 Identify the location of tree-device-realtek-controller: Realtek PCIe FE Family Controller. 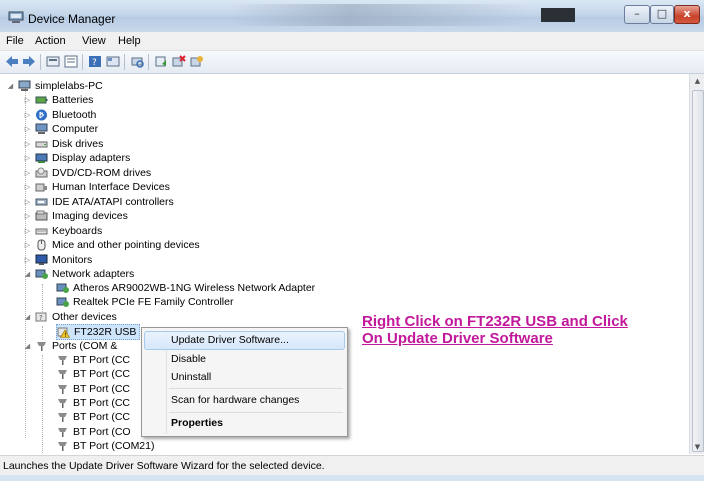
(144, 302).